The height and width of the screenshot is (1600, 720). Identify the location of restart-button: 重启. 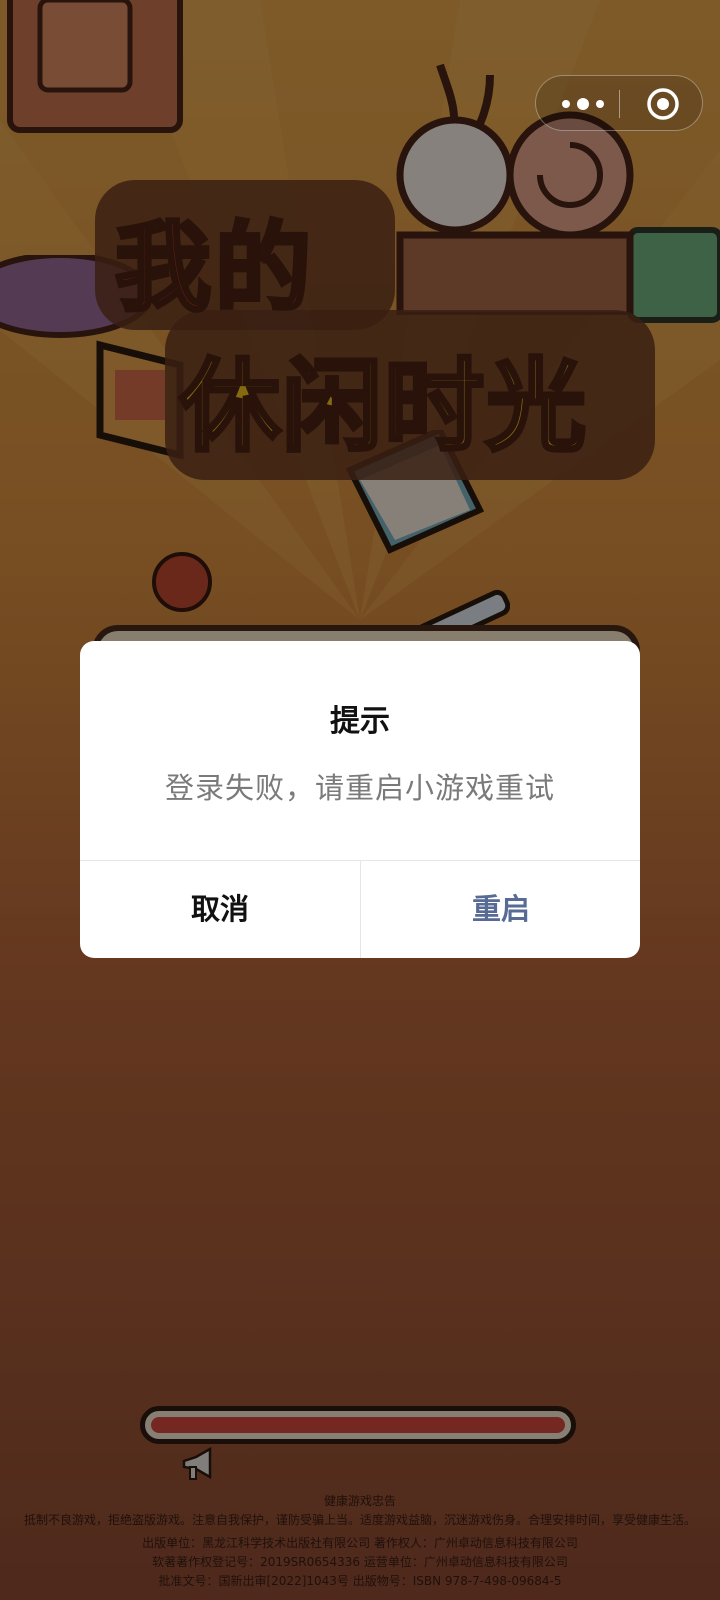
(500, 909).